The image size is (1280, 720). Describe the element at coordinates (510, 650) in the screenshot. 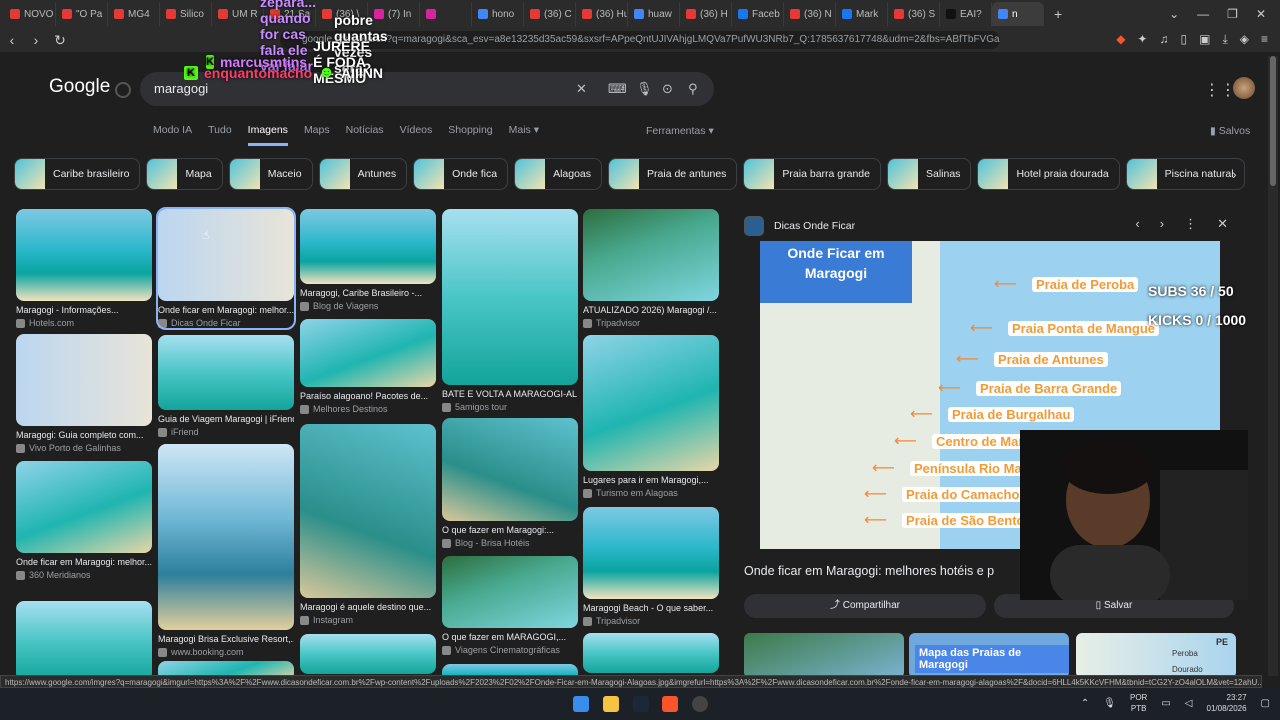

I see `result-source: Viagens Cinematográficas` at that location.